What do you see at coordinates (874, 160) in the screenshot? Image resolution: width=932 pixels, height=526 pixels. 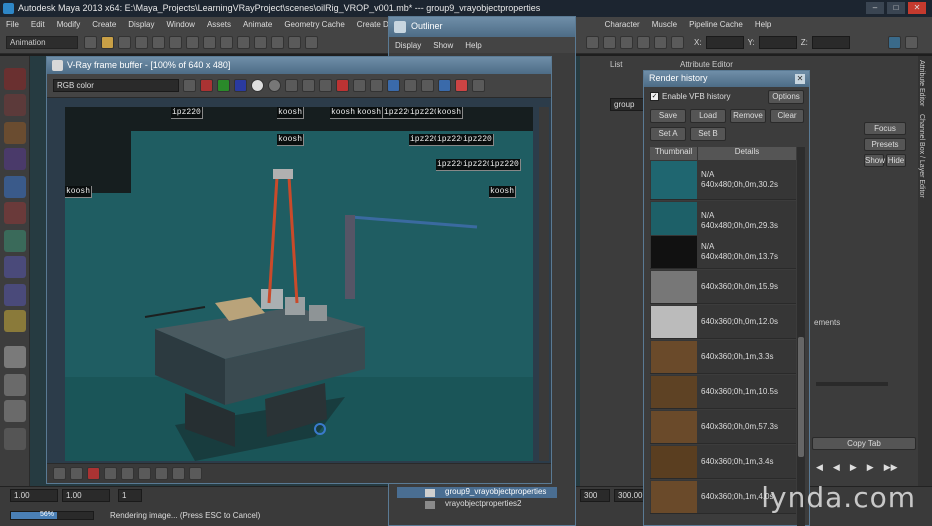 I see `show-button: Show` at bounding box center [874, 160].